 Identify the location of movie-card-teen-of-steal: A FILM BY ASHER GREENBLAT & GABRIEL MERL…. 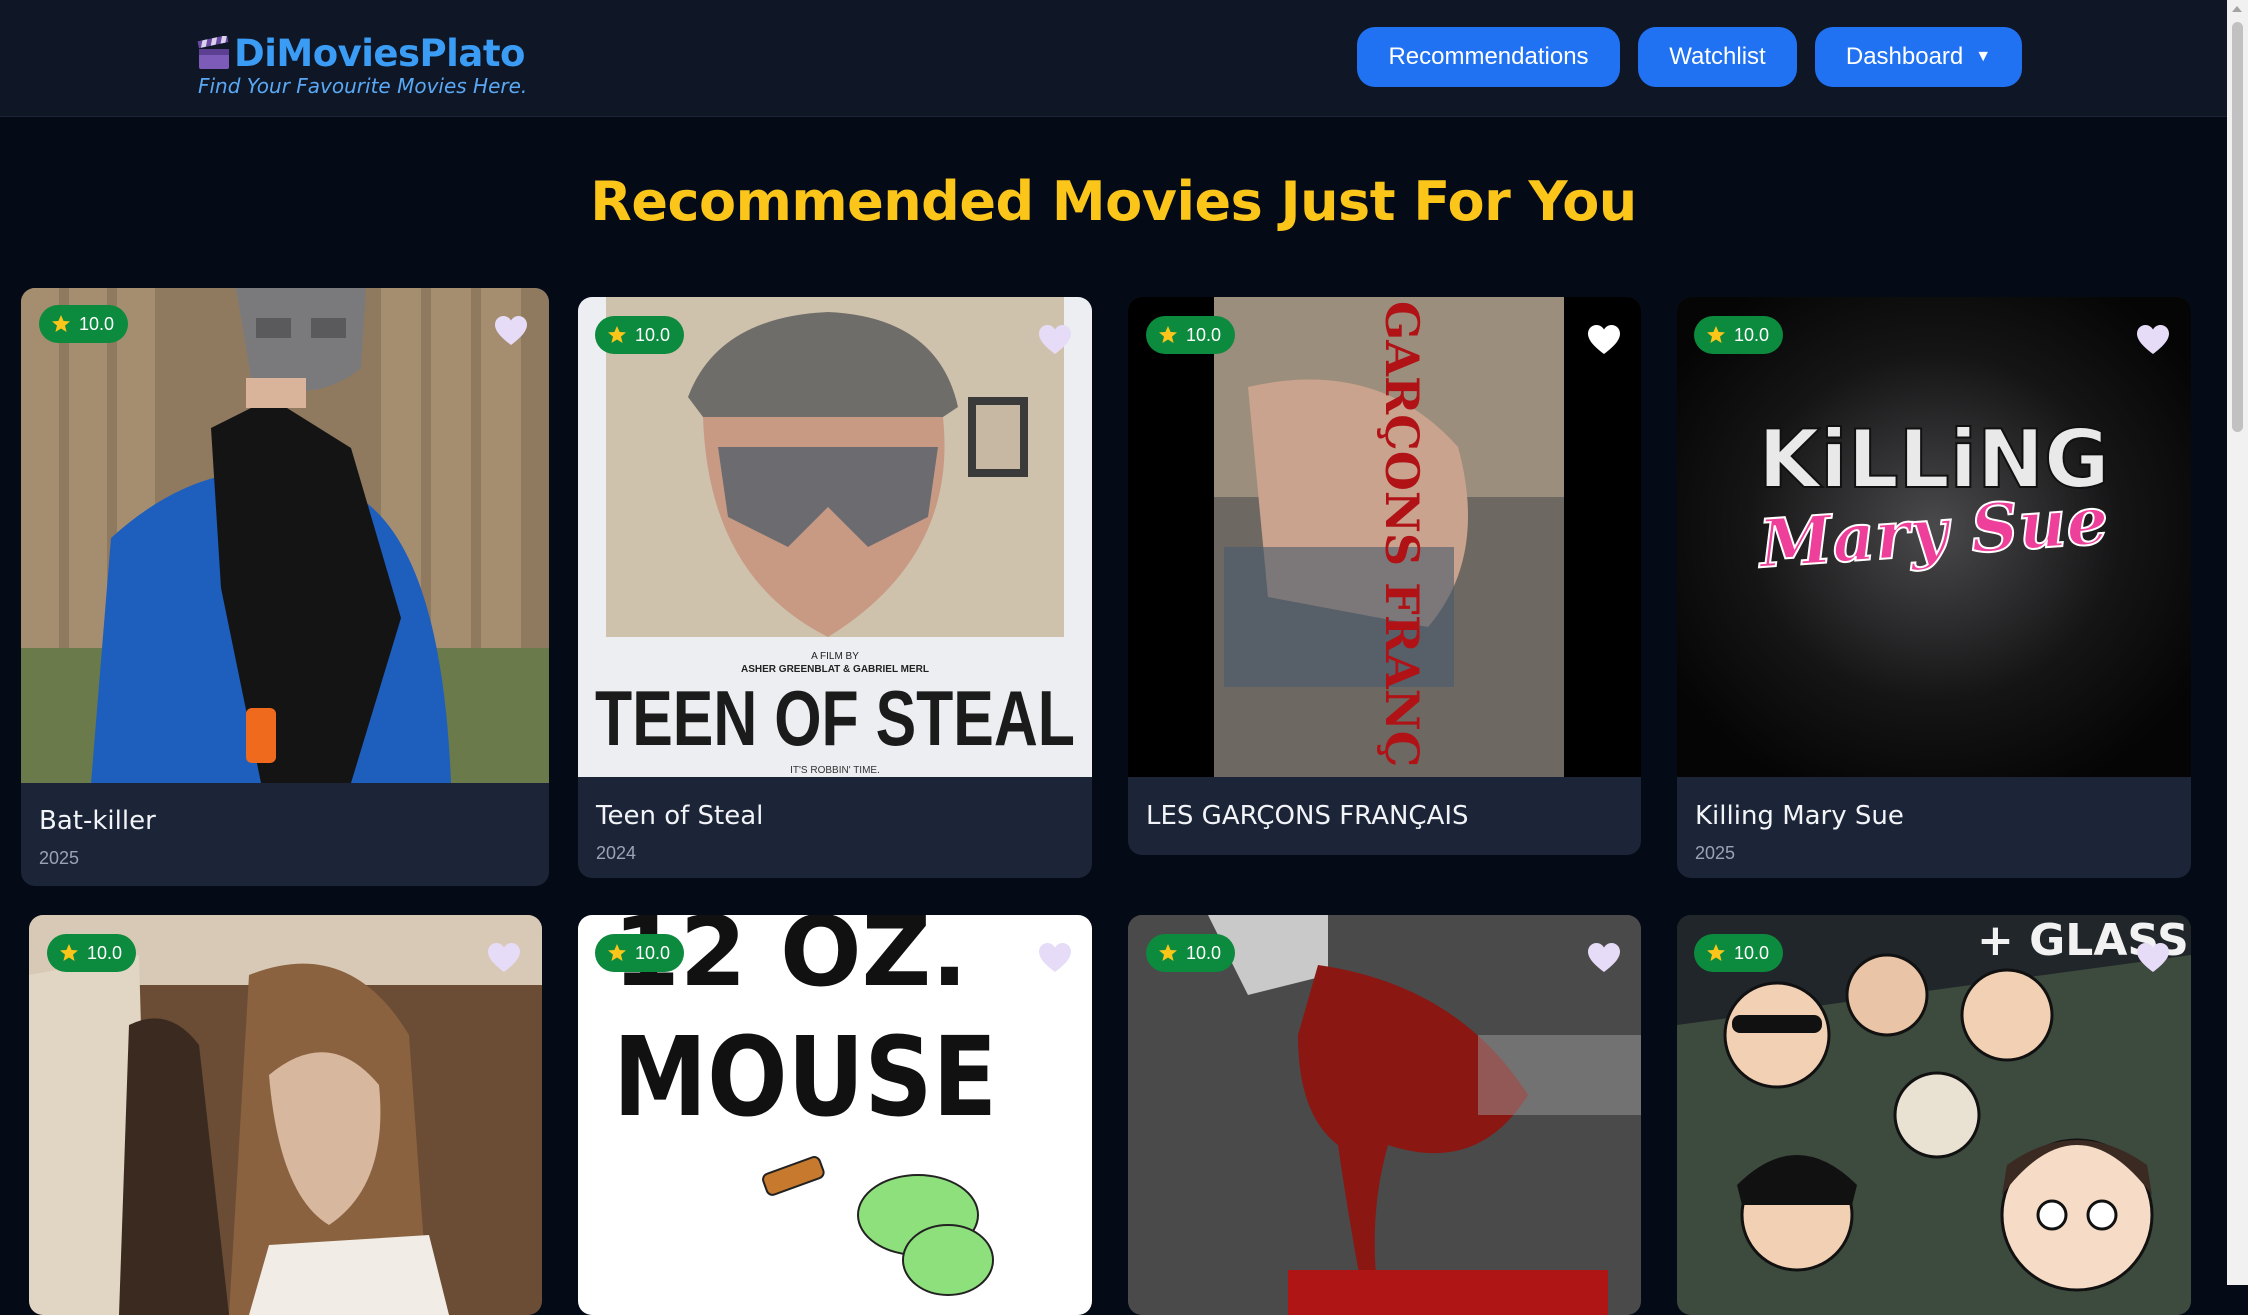
(835, 587).